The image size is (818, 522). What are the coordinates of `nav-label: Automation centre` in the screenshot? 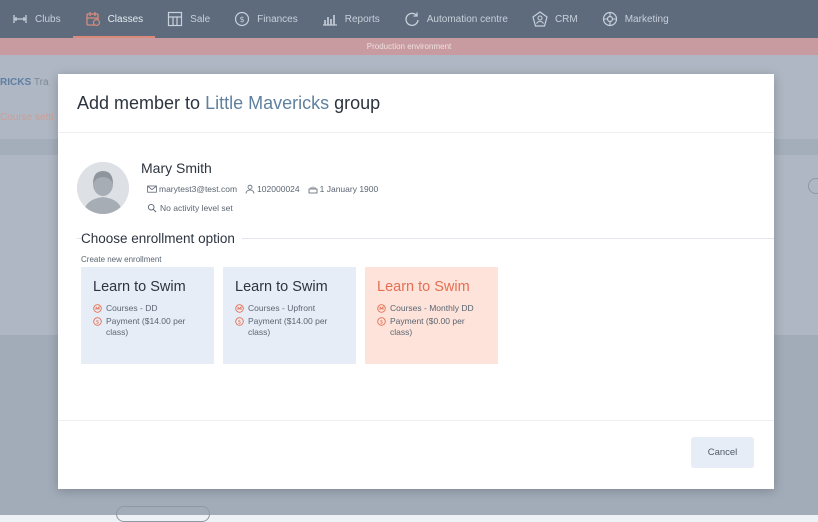 It's located at (467, 19).